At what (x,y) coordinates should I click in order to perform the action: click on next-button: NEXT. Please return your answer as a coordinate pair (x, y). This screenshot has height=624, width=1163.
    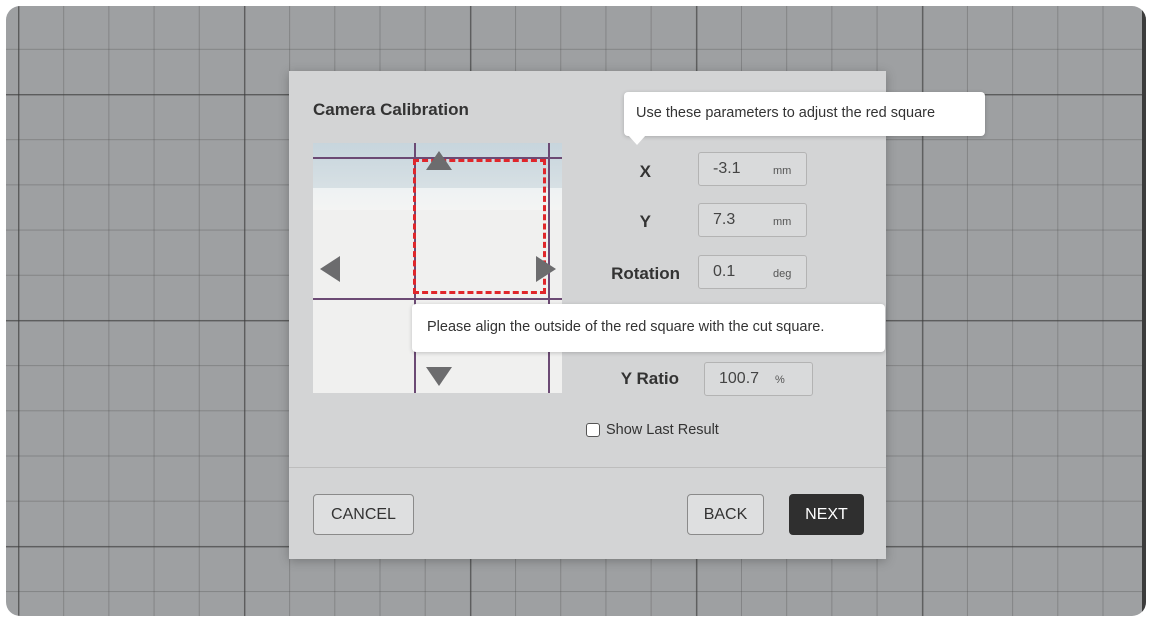
    Looking at the image, I should click on (826, 514).